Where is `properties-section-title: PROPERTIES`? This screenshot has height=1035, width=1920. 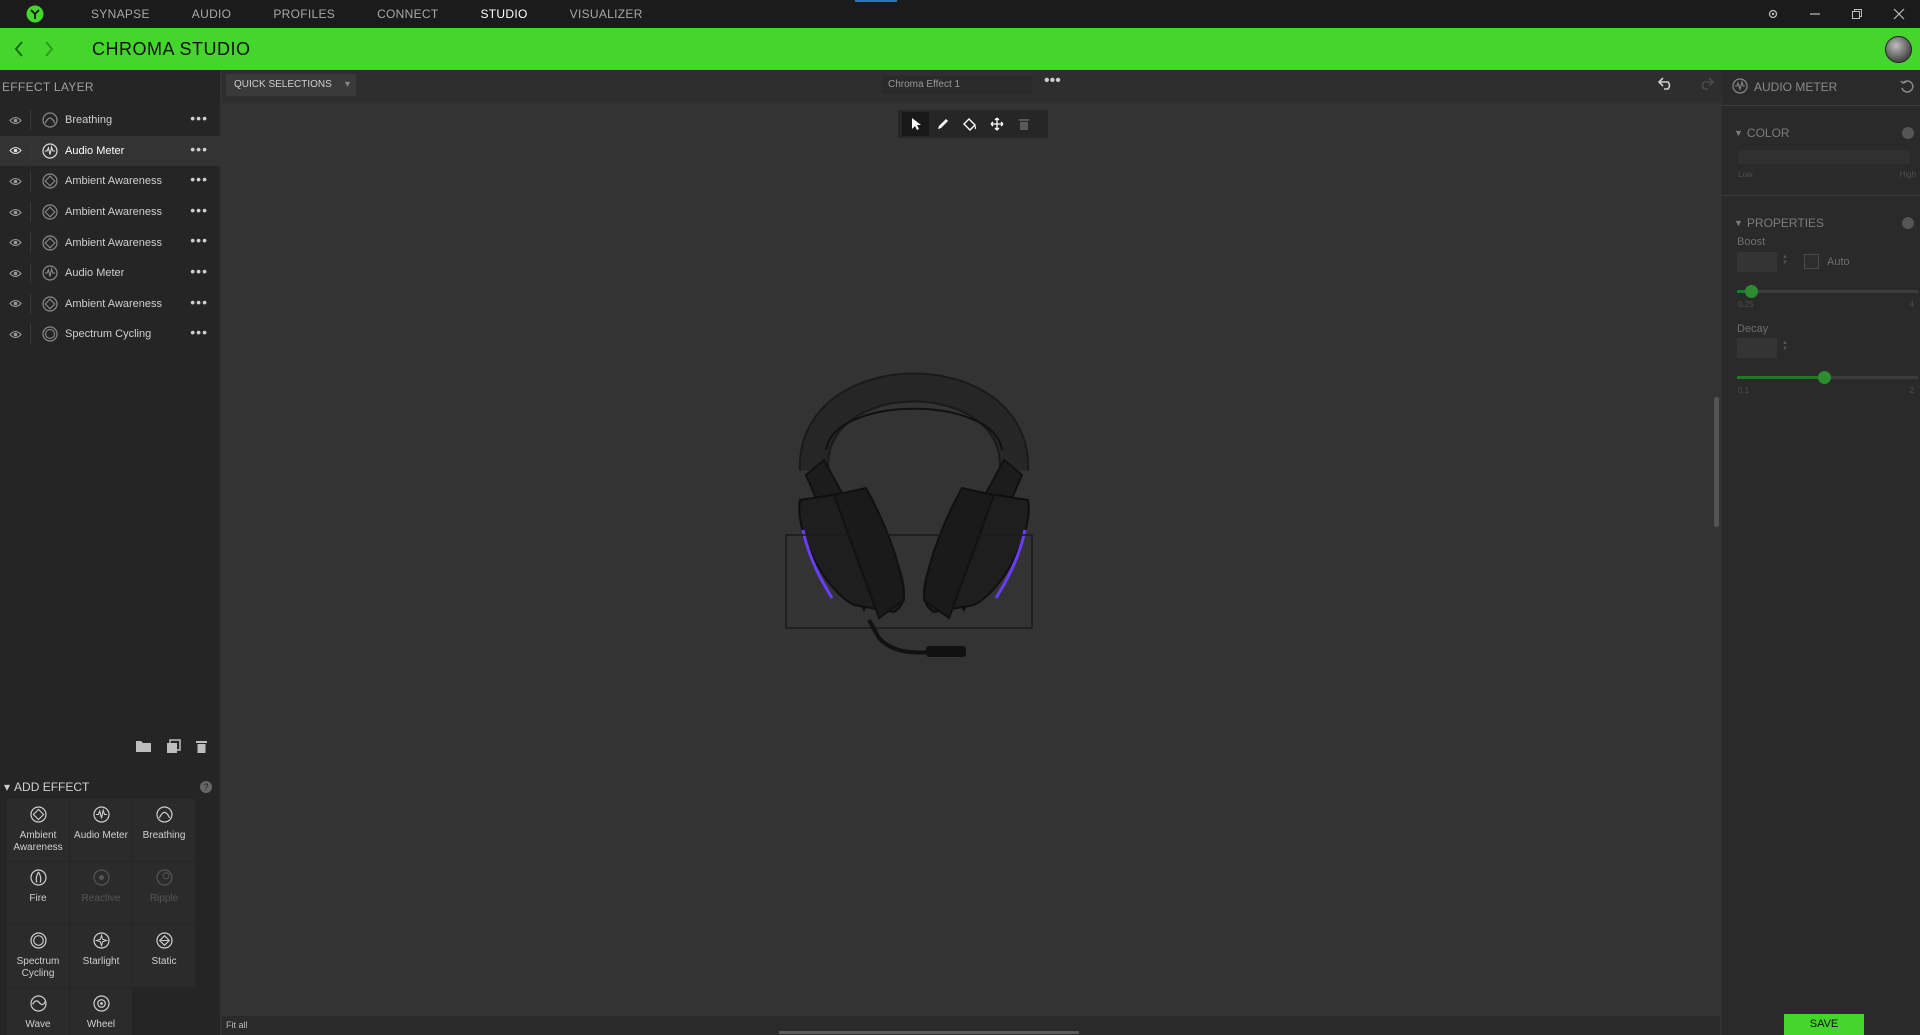
properties-section-title: PROPERTIES is located at coordinates (1785, 223).